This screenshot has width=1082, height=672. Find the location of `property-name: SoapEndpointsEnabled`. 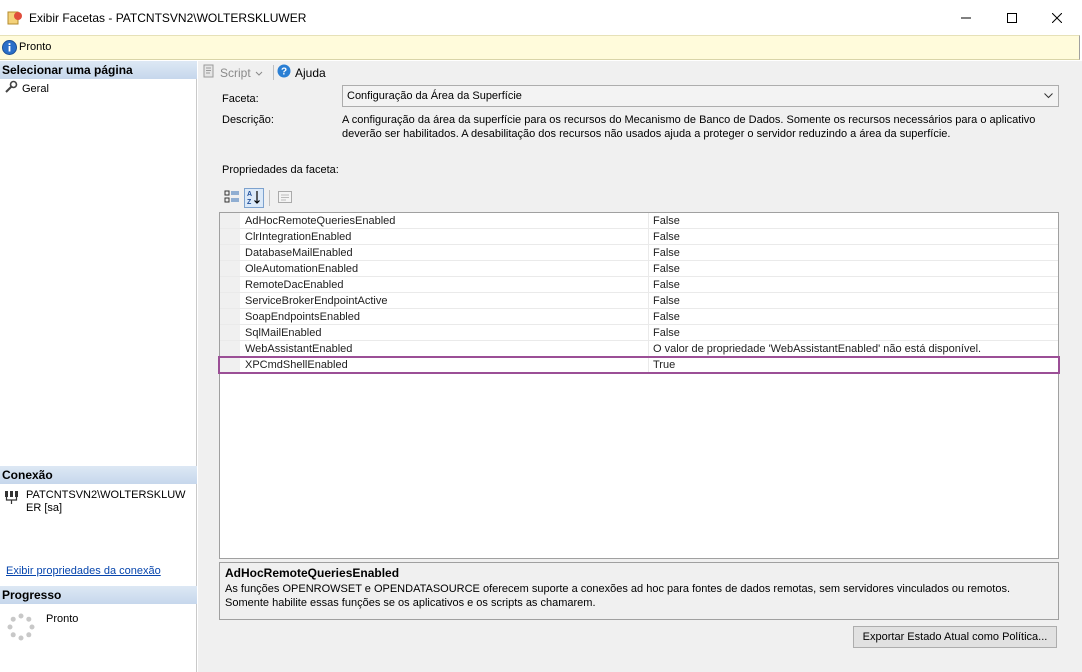

property-name: SoapEndpointsEnabled is located at coordinates (302, 317).